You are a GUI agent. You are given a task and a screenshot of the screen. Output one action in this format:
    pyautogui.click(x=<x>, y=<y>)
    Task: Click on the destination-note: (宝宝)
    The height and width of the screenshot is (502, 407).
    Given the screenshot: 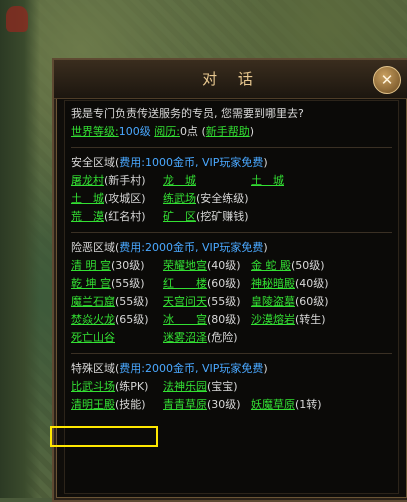 What is the action you would take?
    pyautogui.click(x=222, y=386)
    